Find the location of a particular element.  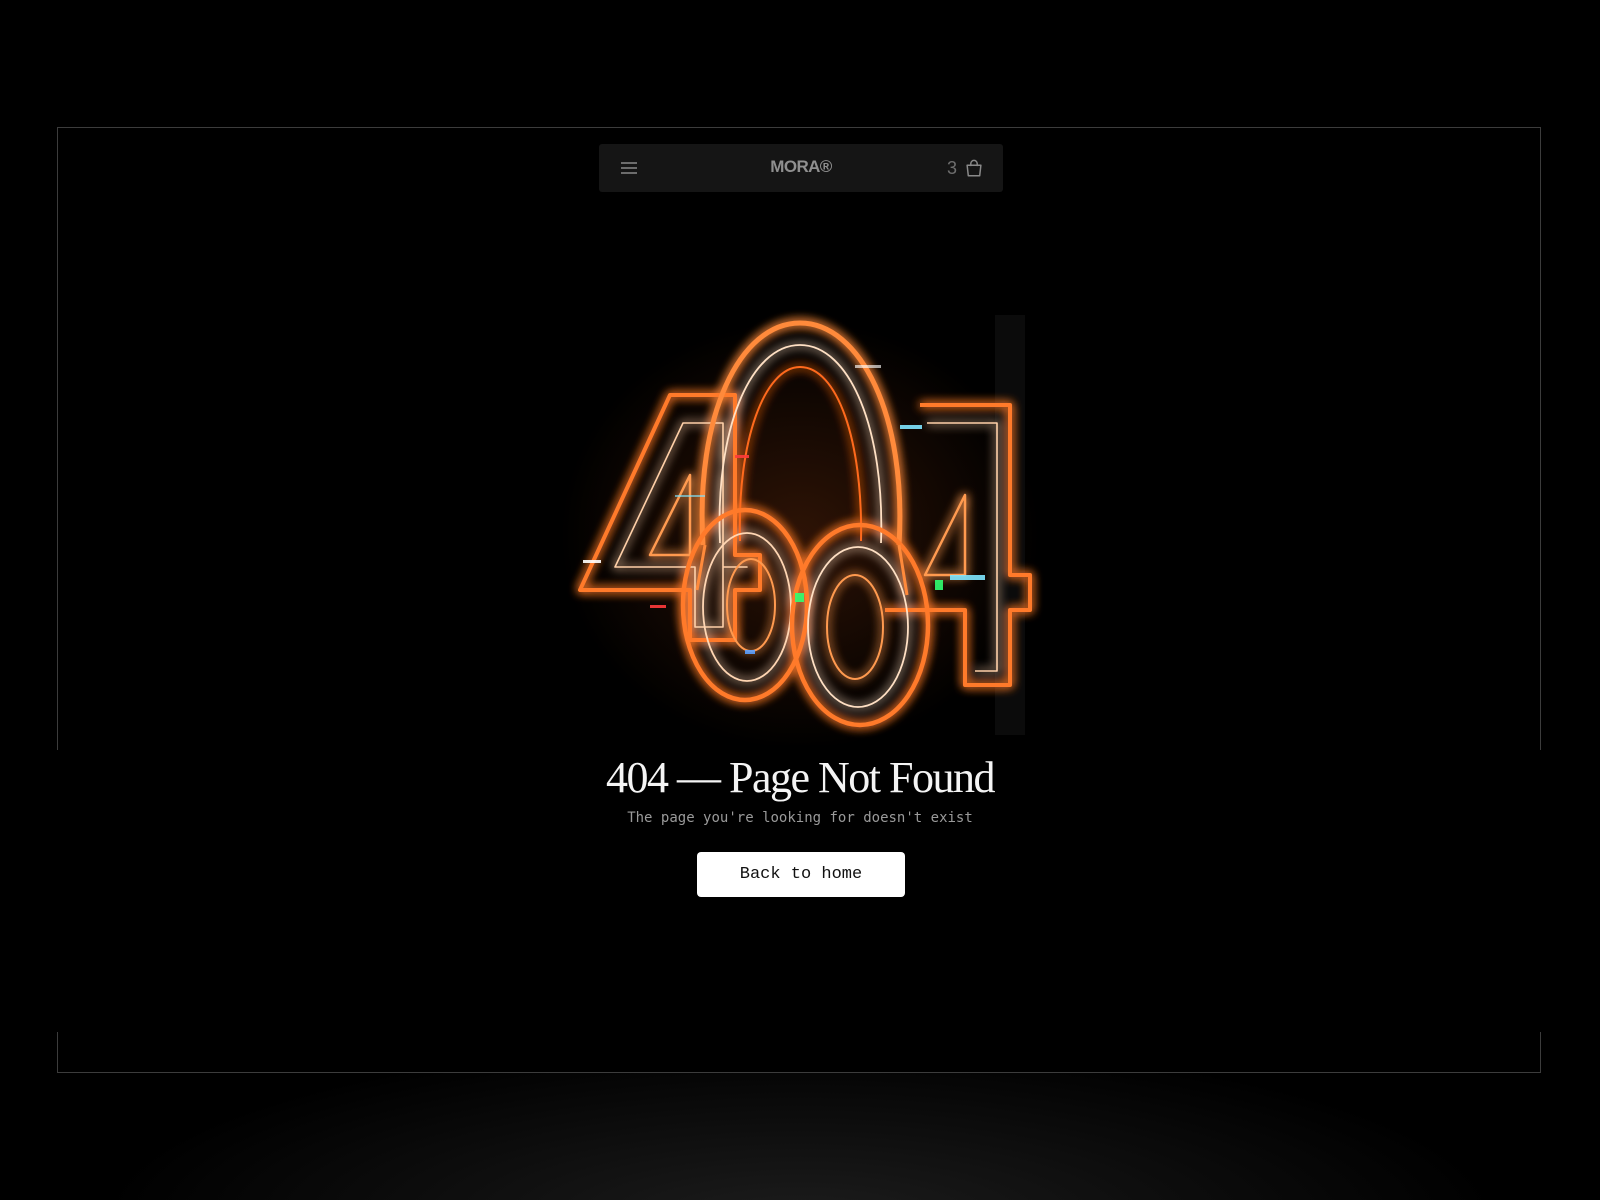

shopping-bag-icon is located at coordinates (974, 168).